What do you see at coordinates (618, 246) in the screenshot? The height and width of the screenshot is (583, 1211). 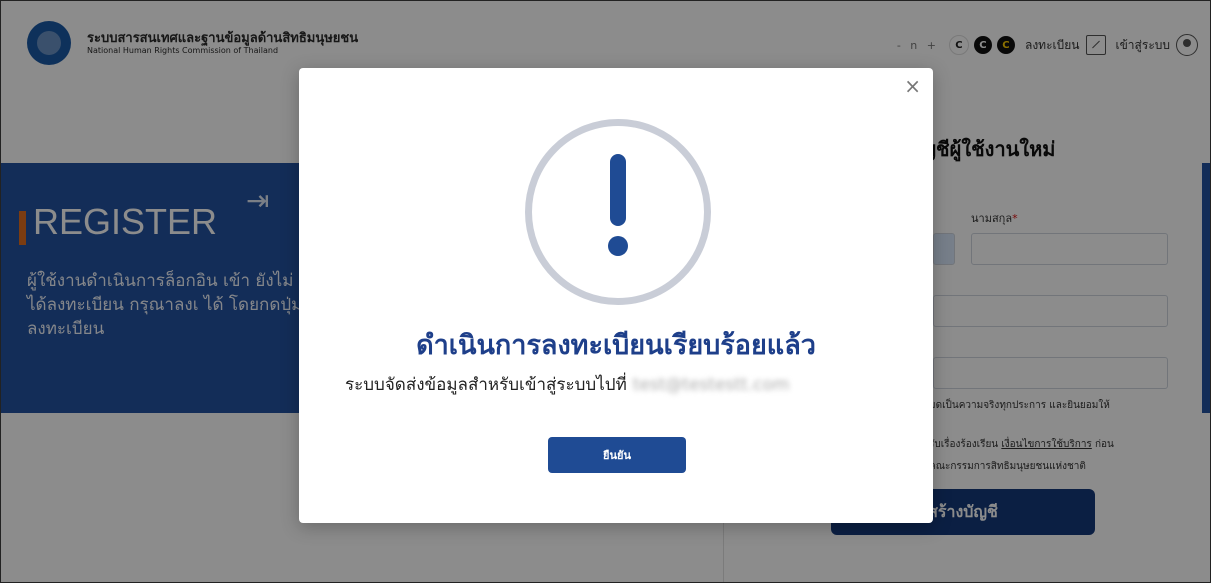 I see `exclamation-dot` at bounding box center [618, 246].